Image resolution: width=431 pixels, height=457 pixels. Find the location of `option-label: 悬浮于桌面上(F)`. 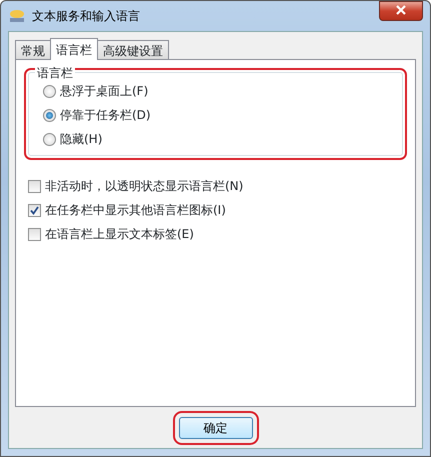

option-label: 悬浮于桌面上(F) is located at coordinates (104, 91).